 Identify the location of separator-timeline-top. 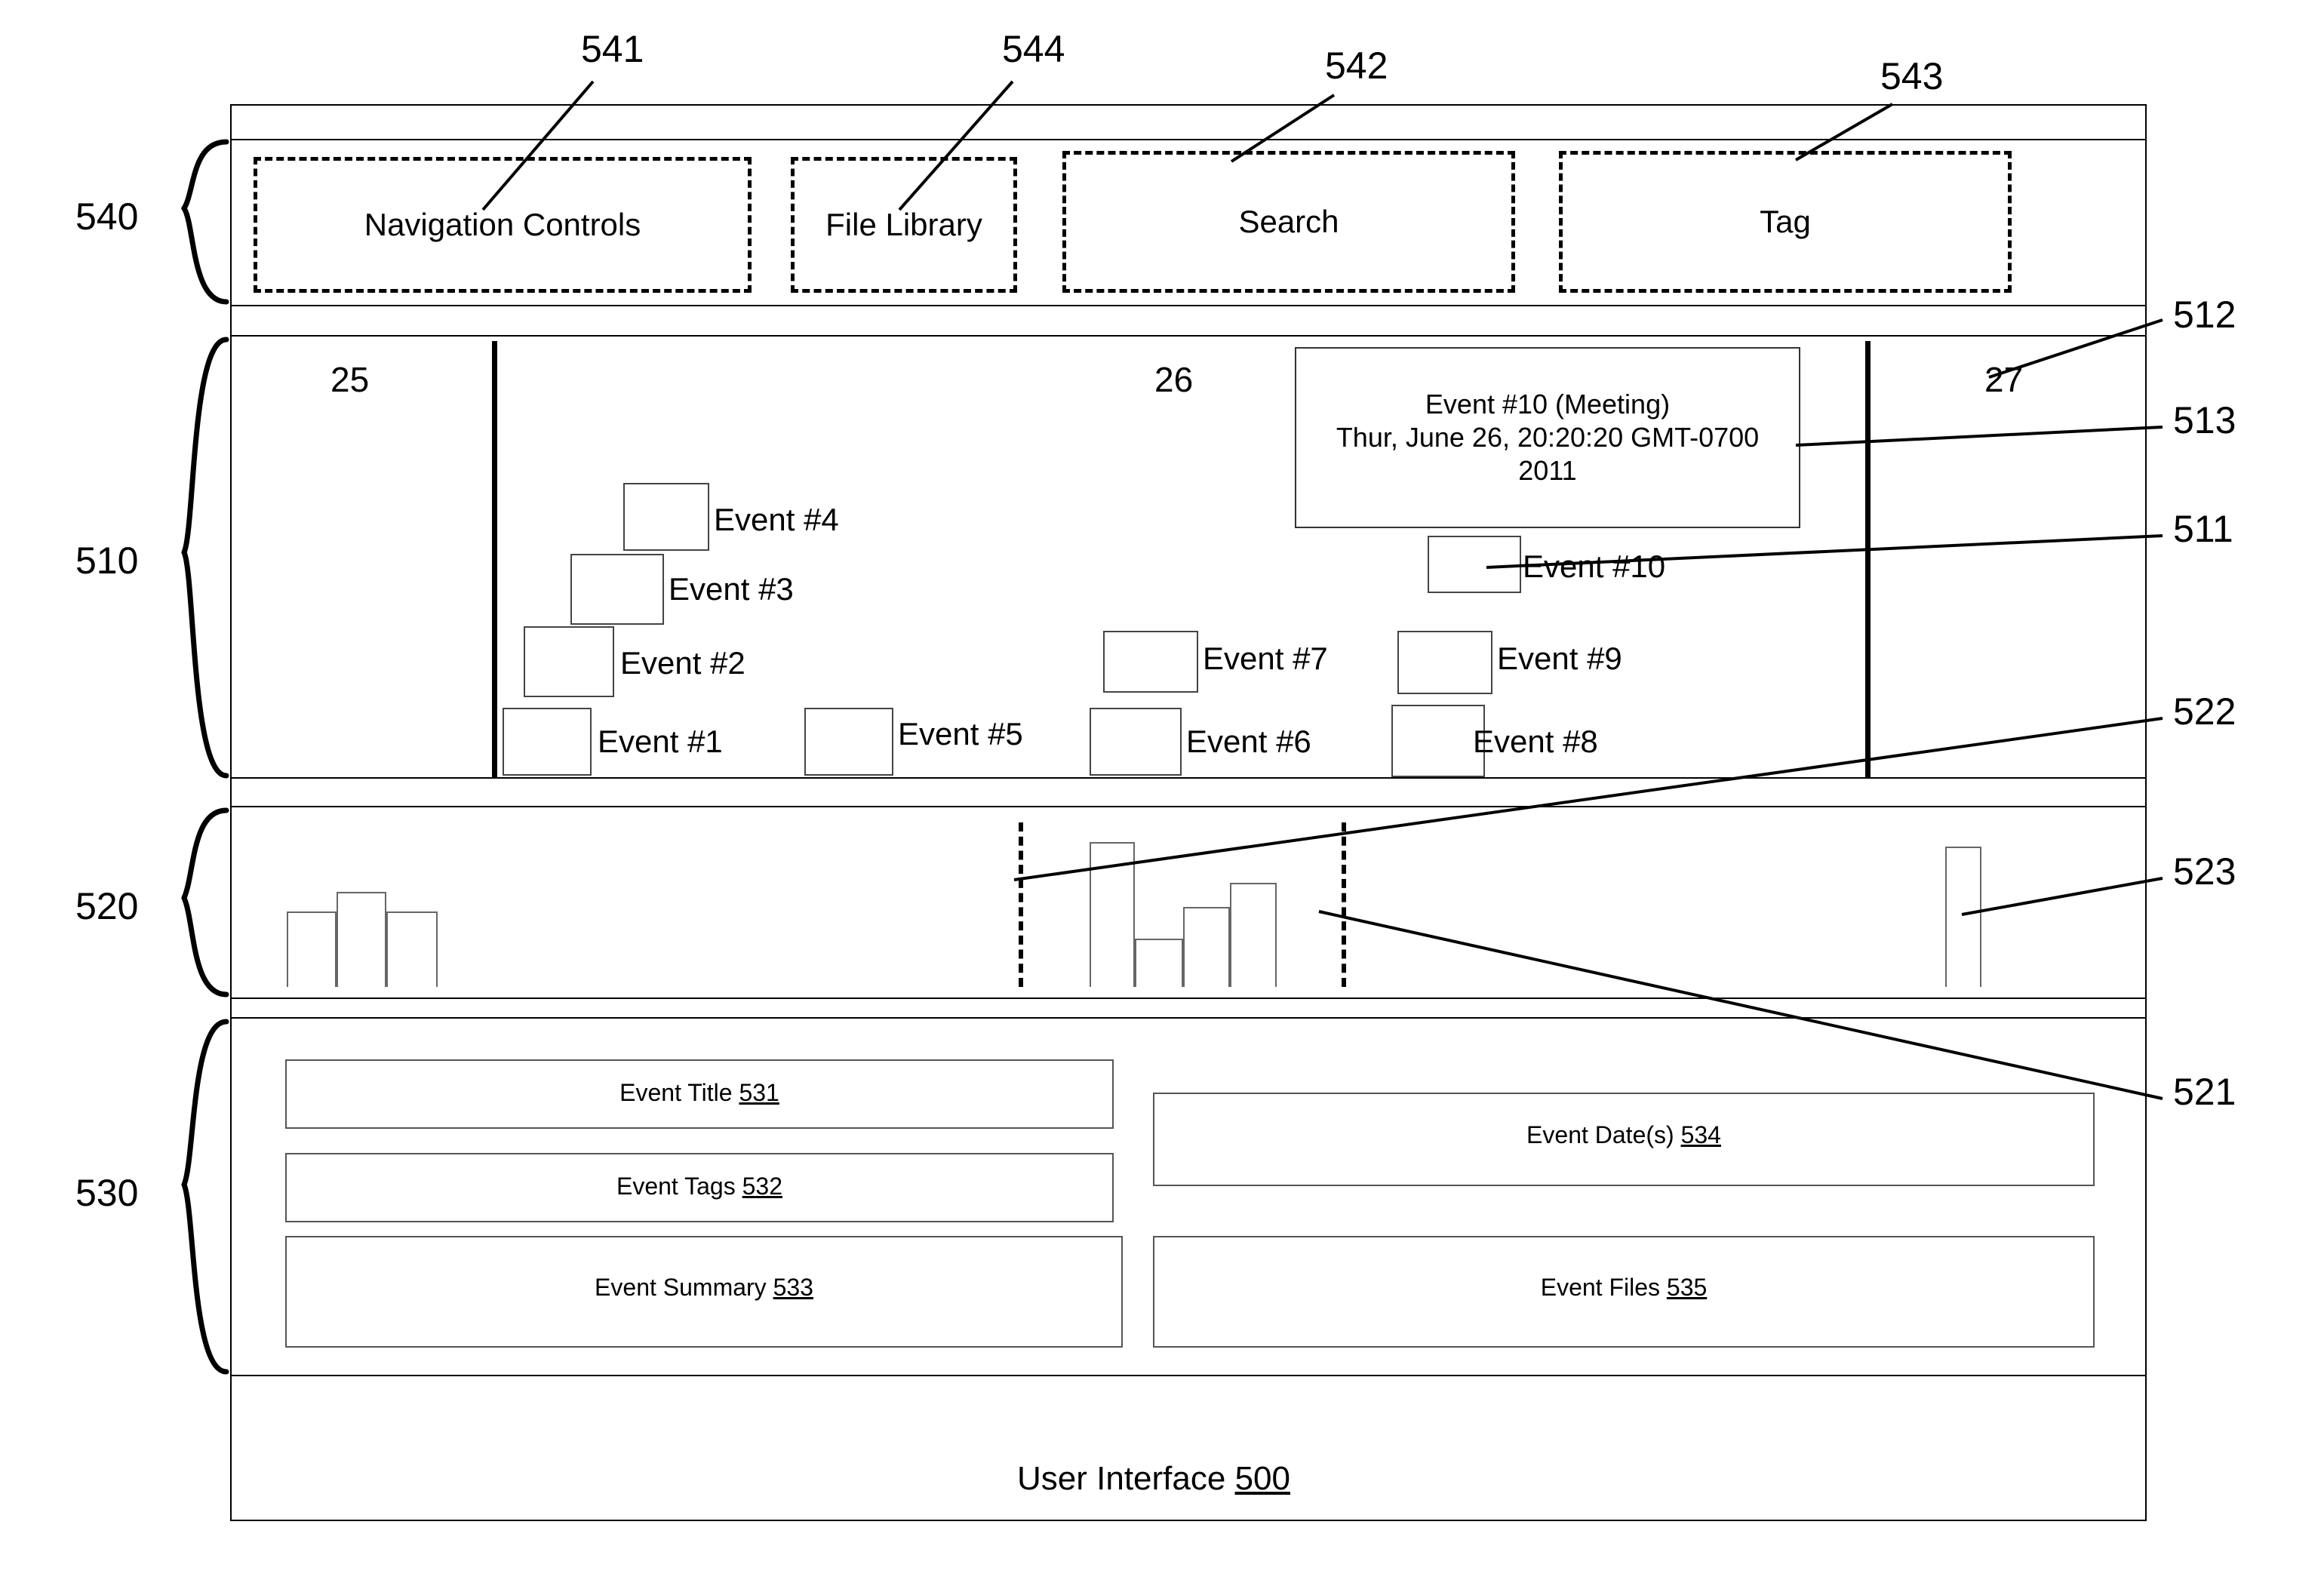
(1188, 336).